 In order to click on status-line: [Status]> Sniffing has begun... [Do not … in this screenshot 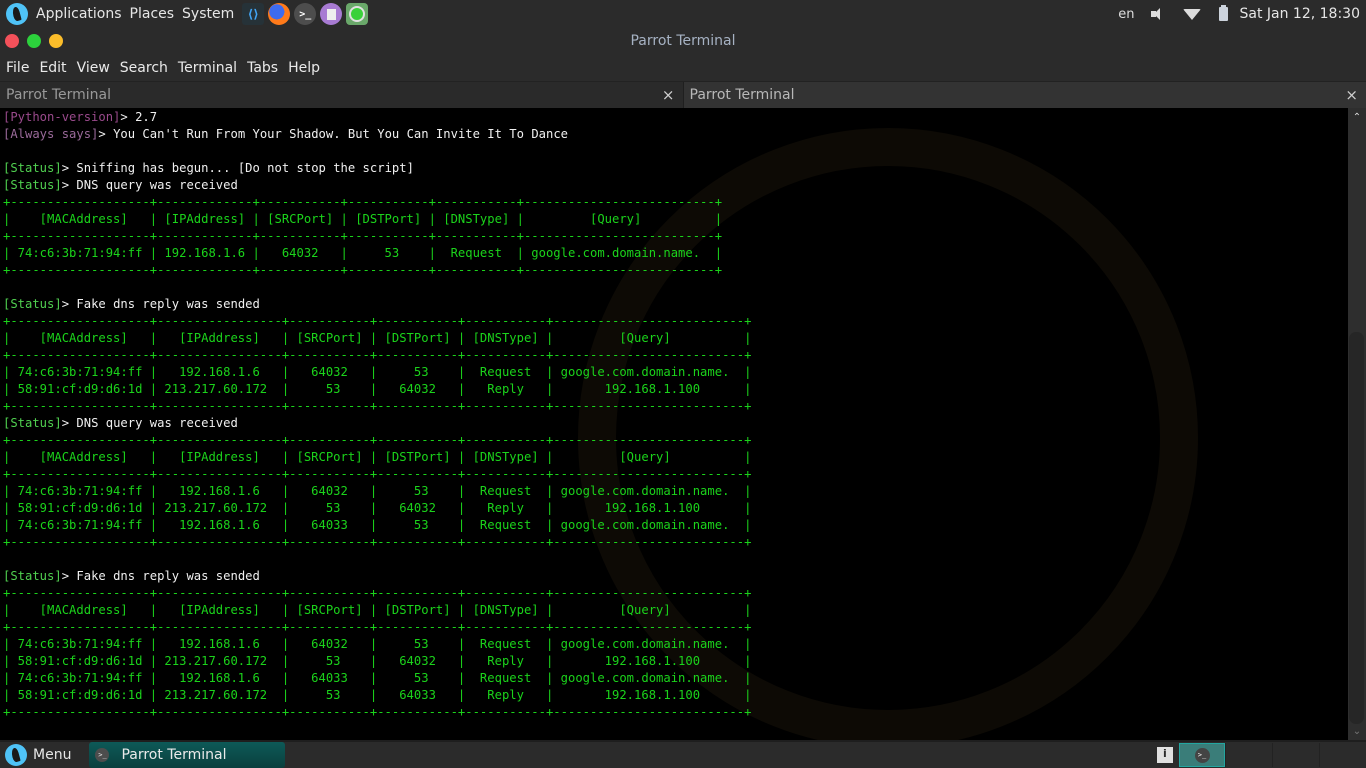, I will do `click(208, 168)`.